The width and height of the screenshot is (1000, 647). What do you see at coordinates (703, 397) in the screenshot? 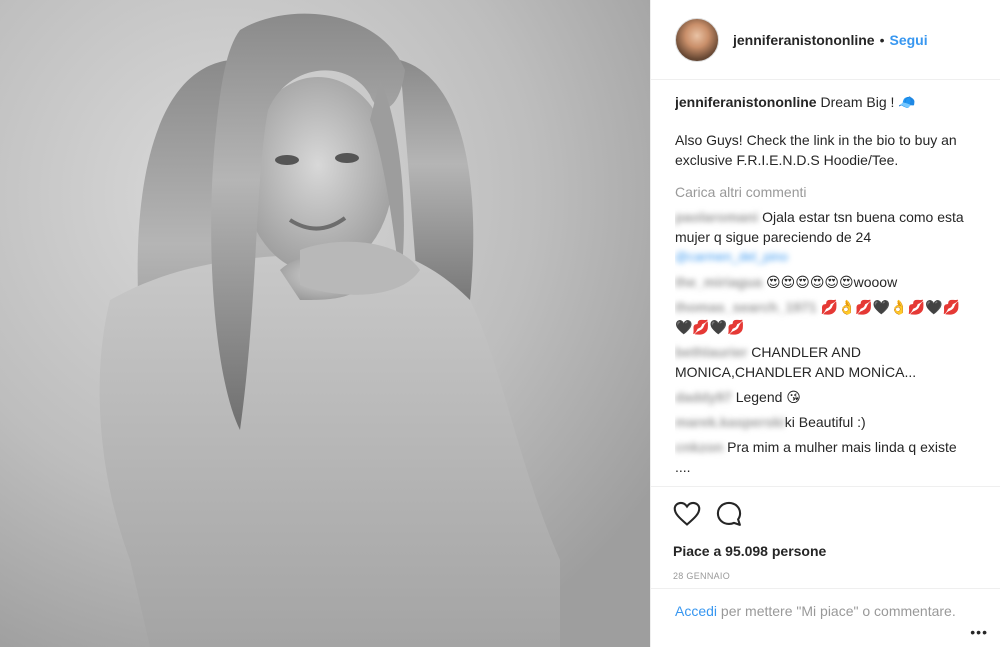
I see `comment-username: daddy97` at bounding box center [703, 397].